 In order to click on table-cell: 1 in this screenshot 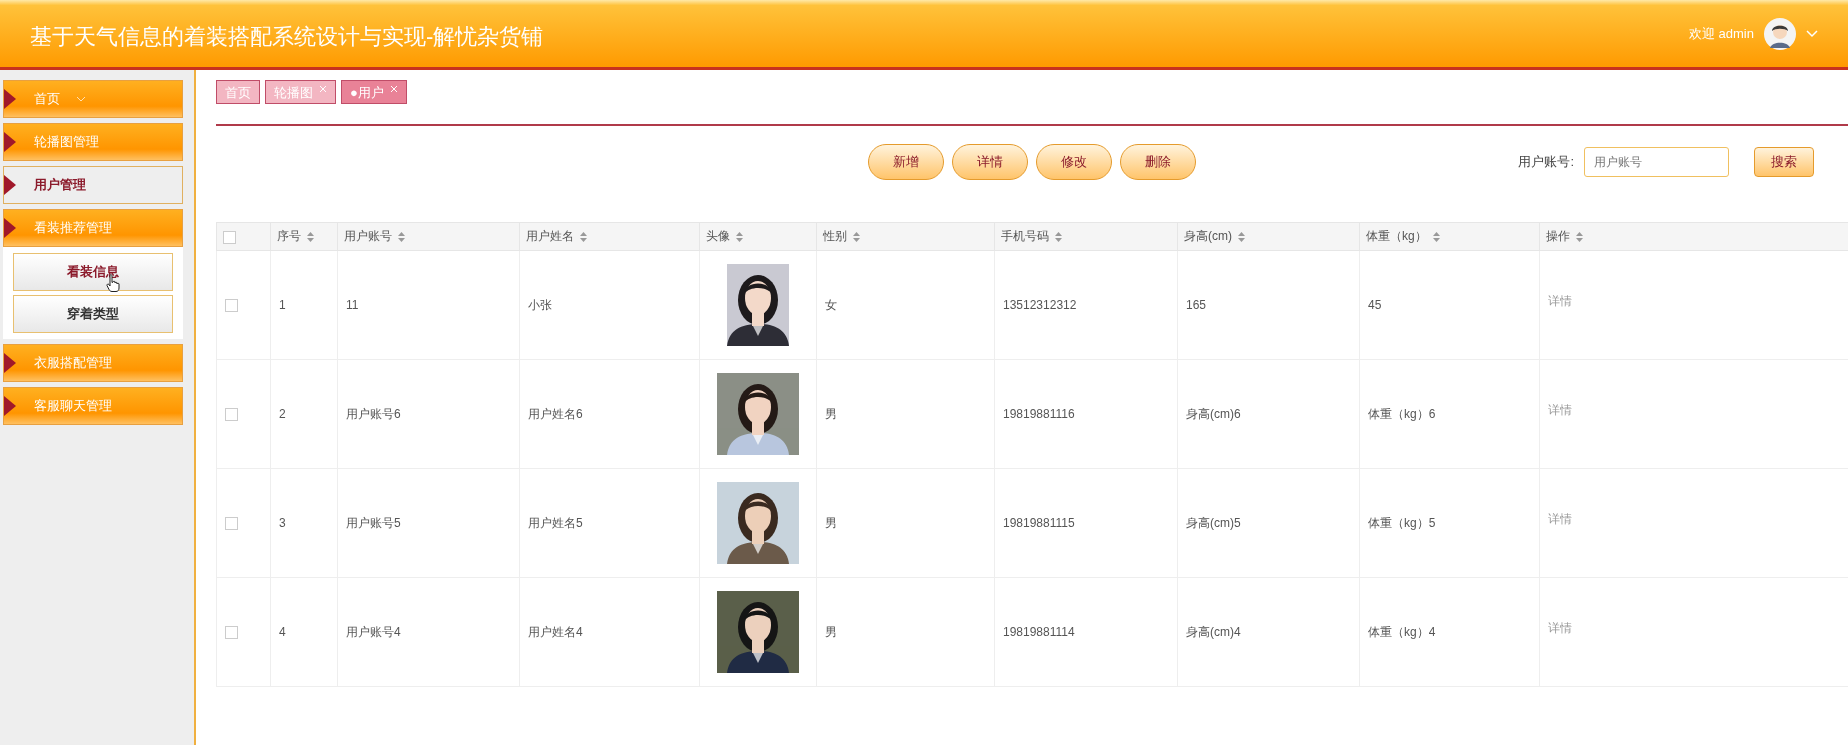, I will do `click(282, 305)`.